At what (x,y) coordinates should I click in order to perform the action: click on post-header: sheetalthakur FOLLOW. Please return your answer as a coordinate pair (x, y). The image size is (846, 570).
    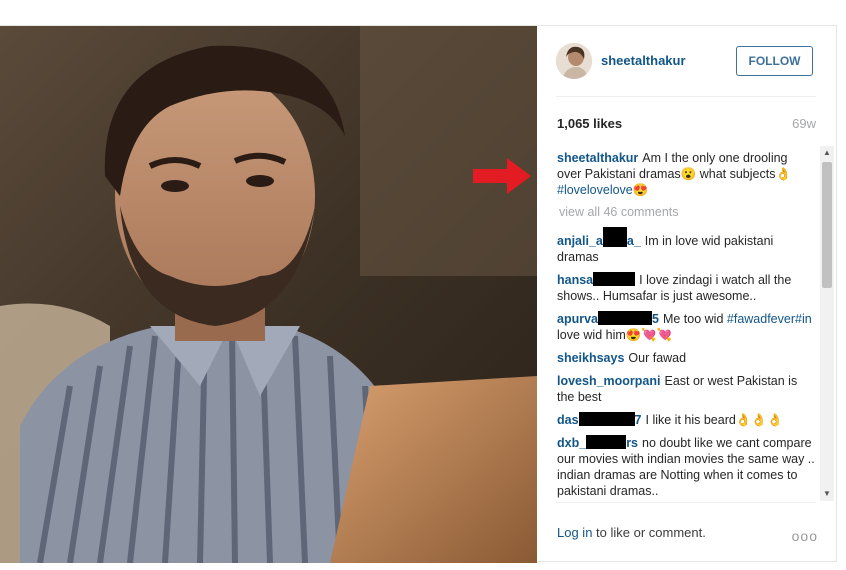
    Looking at the image, I should click on (686, 61).